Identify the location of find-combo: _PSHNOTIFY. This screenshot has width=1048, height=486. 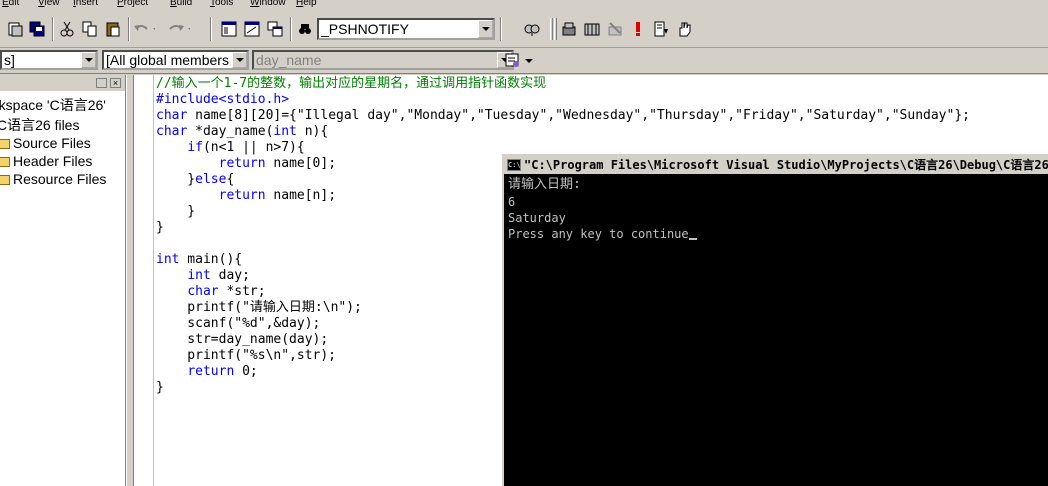
(406, 29).